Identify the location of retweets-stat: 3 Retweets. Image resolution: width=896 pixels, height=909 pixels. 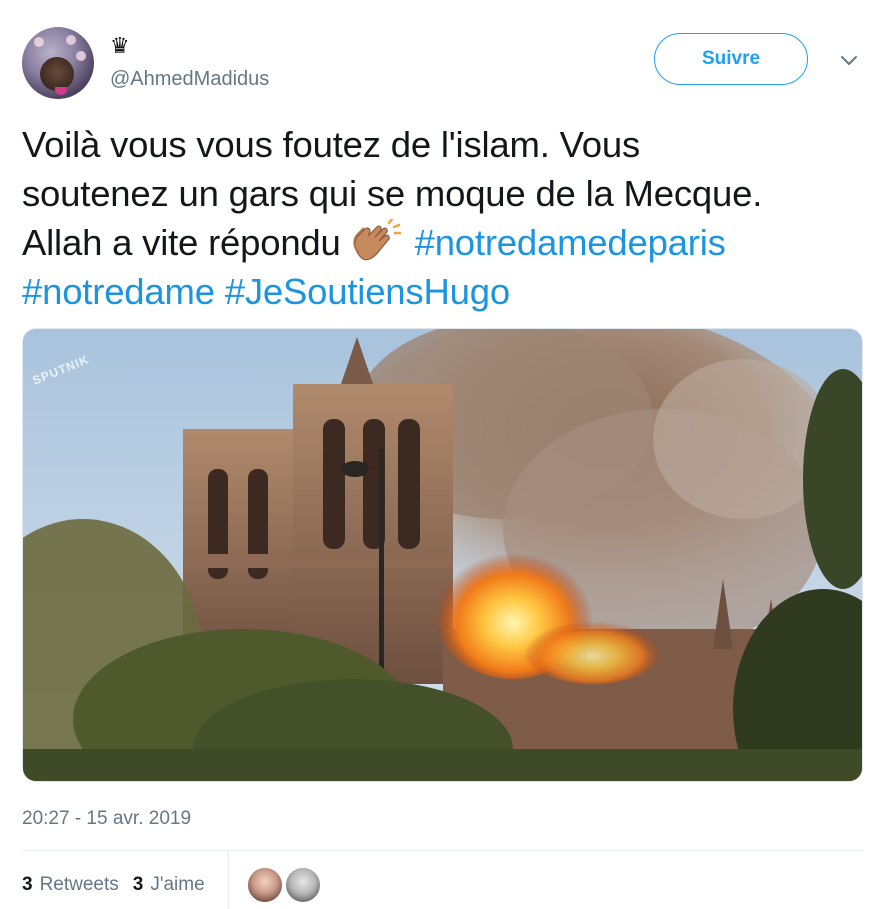
(70, 885).